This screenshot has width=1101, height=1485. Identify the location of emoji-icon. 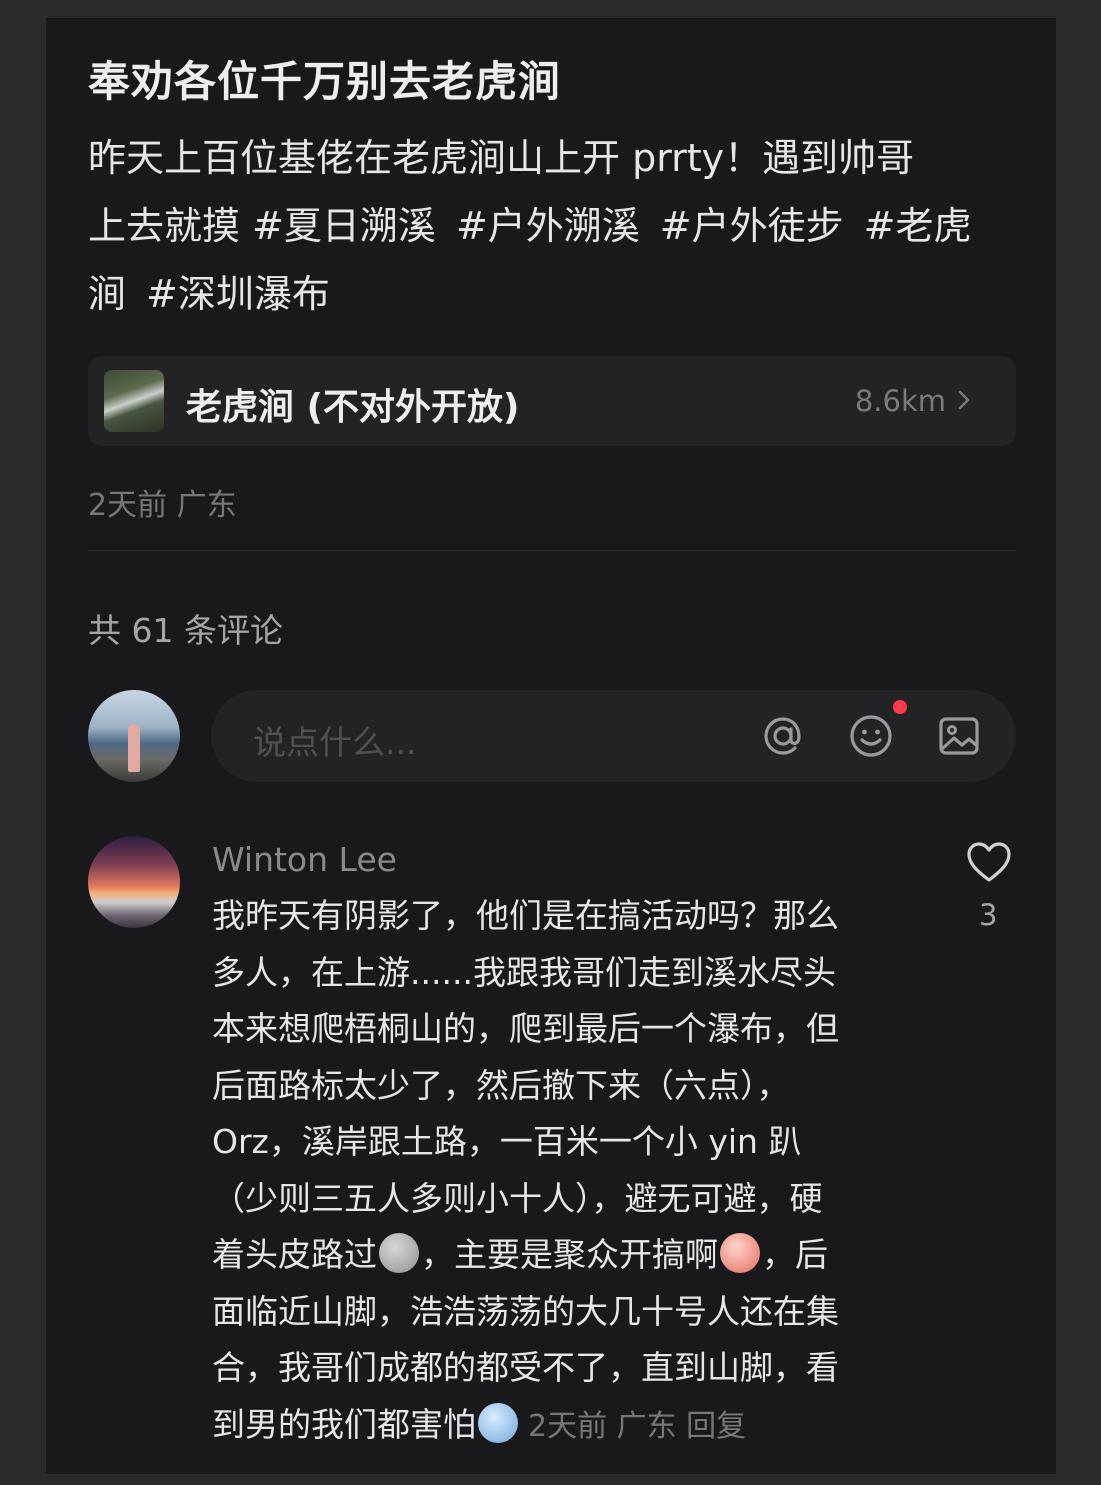
(871, 736).